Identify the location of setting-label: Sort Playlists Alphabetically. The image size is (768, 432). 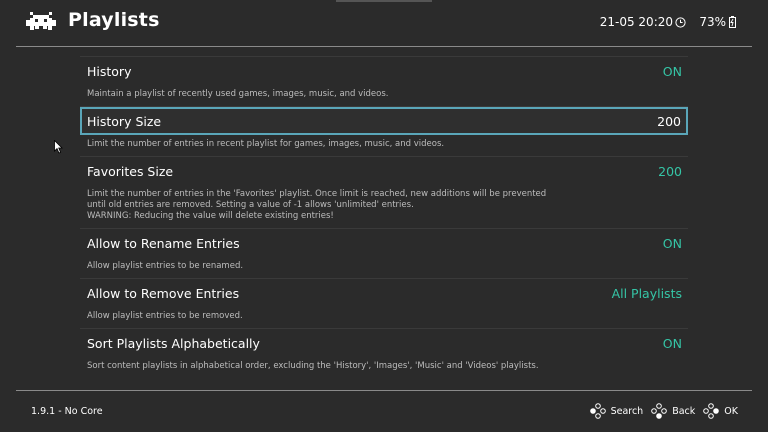
(173, 343).